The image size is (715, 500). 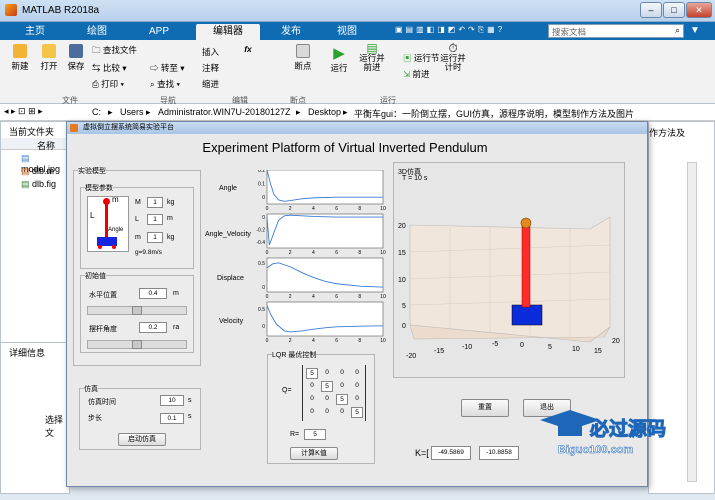 I want to click on step-label: 步长, so click(x=95, y=418).